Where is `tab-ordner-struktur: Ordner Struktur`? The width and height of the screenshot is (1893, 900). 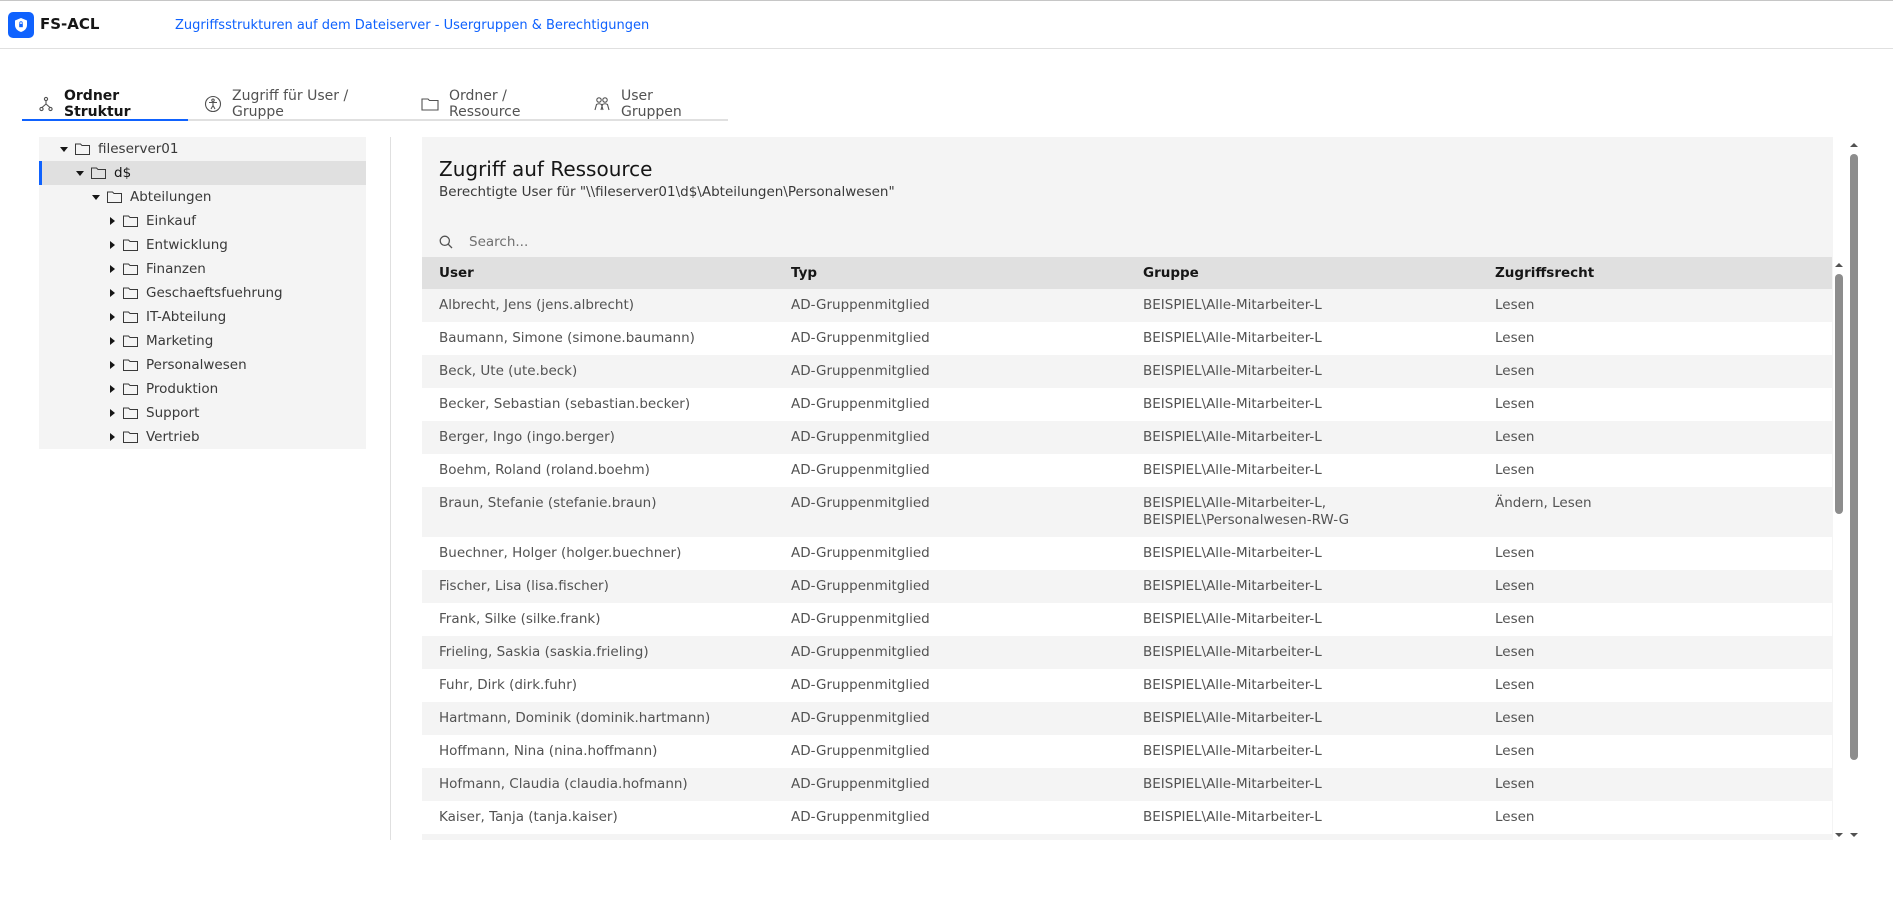
tab-ordner-struktur: Ordner Struktur is located at coordinates (105, 104).